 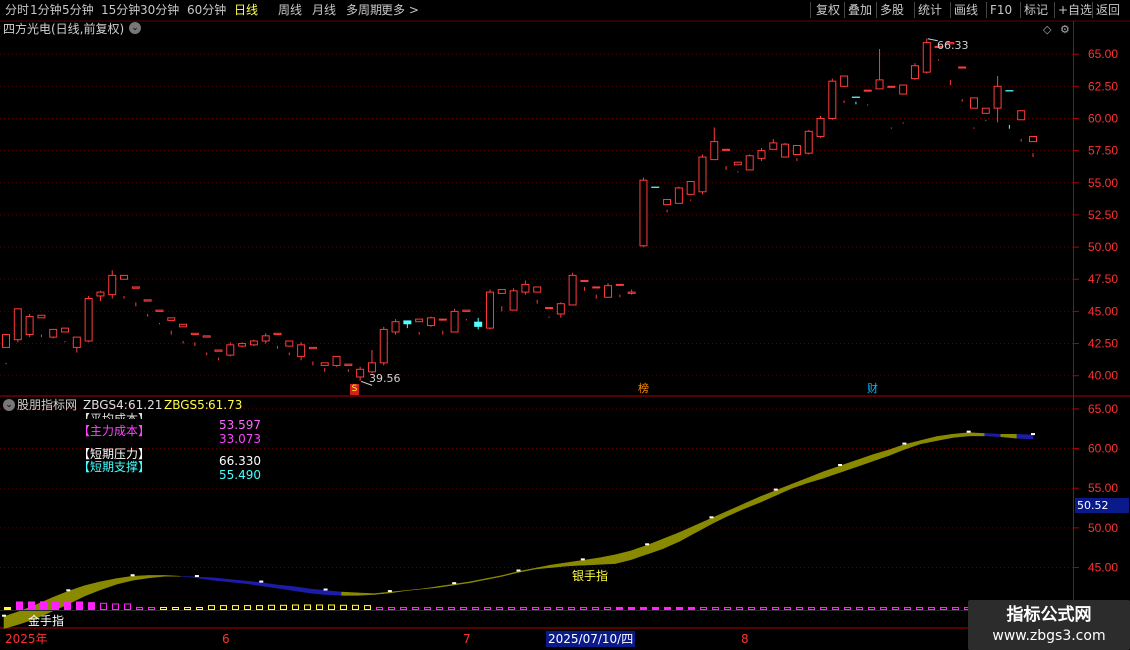 What do you see at coordinates (1108, 10) in the screenshot?
I see `tool-button-8: 返回` at bounding box center [1108, 10].